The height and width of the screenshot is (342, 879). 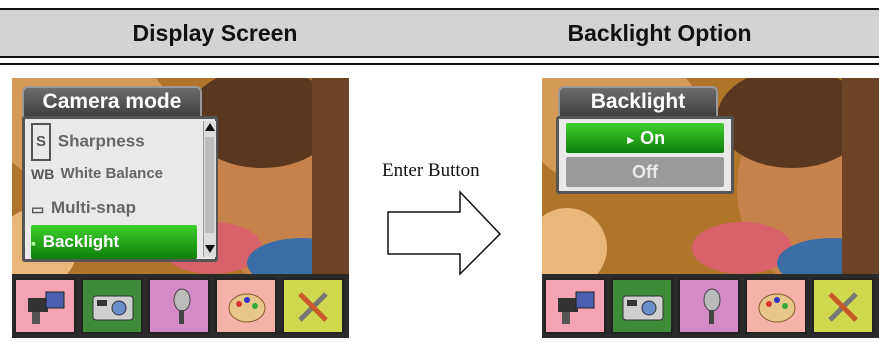 I want to click on menu-item-sharpness: S Sharpness, so click(x=114, y=142).